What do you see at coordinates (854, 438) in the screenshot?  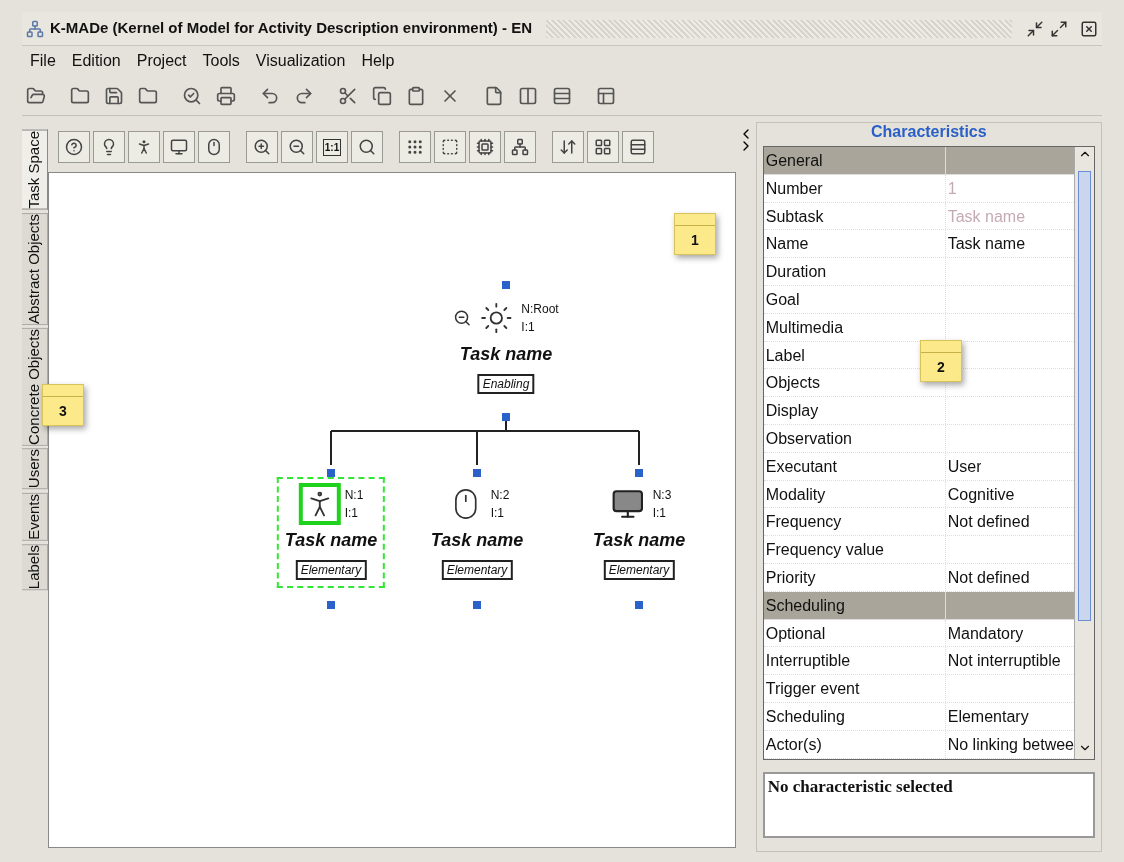 I see `property-name: Observation` at bounding box center [854, 438].